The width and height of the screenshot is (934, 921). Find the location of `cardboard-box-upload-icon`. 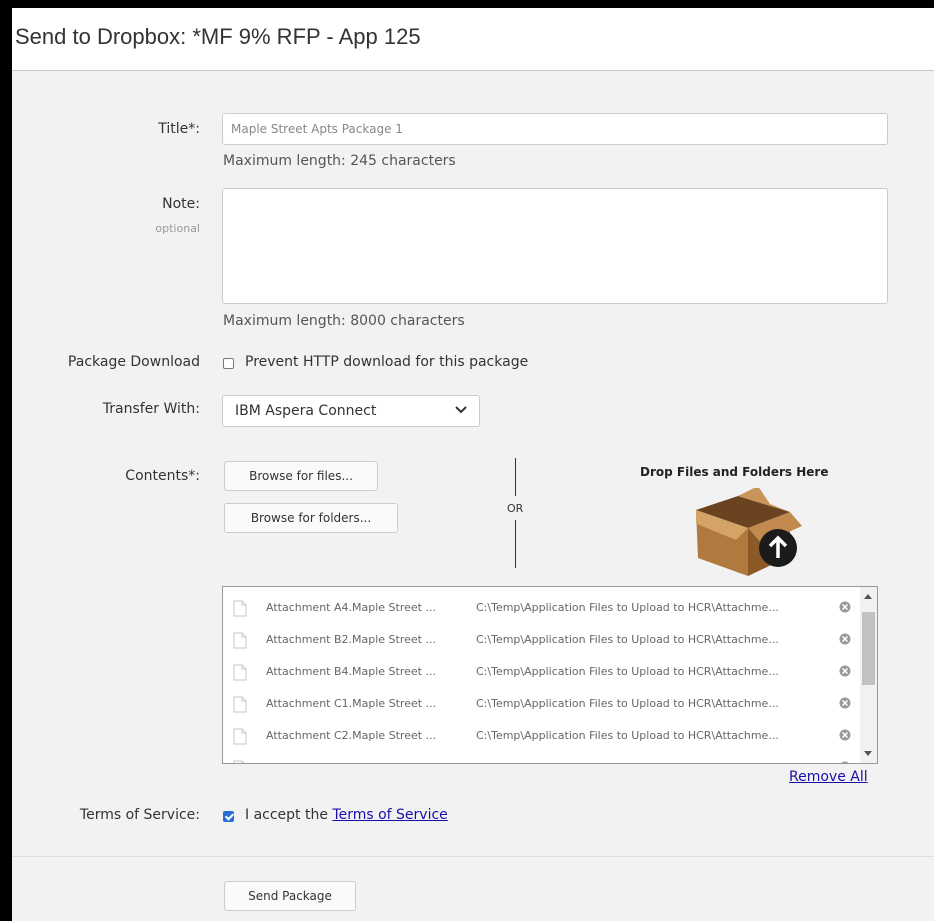

cardboard-box-upload-icon is located at coordinates (751, 533).